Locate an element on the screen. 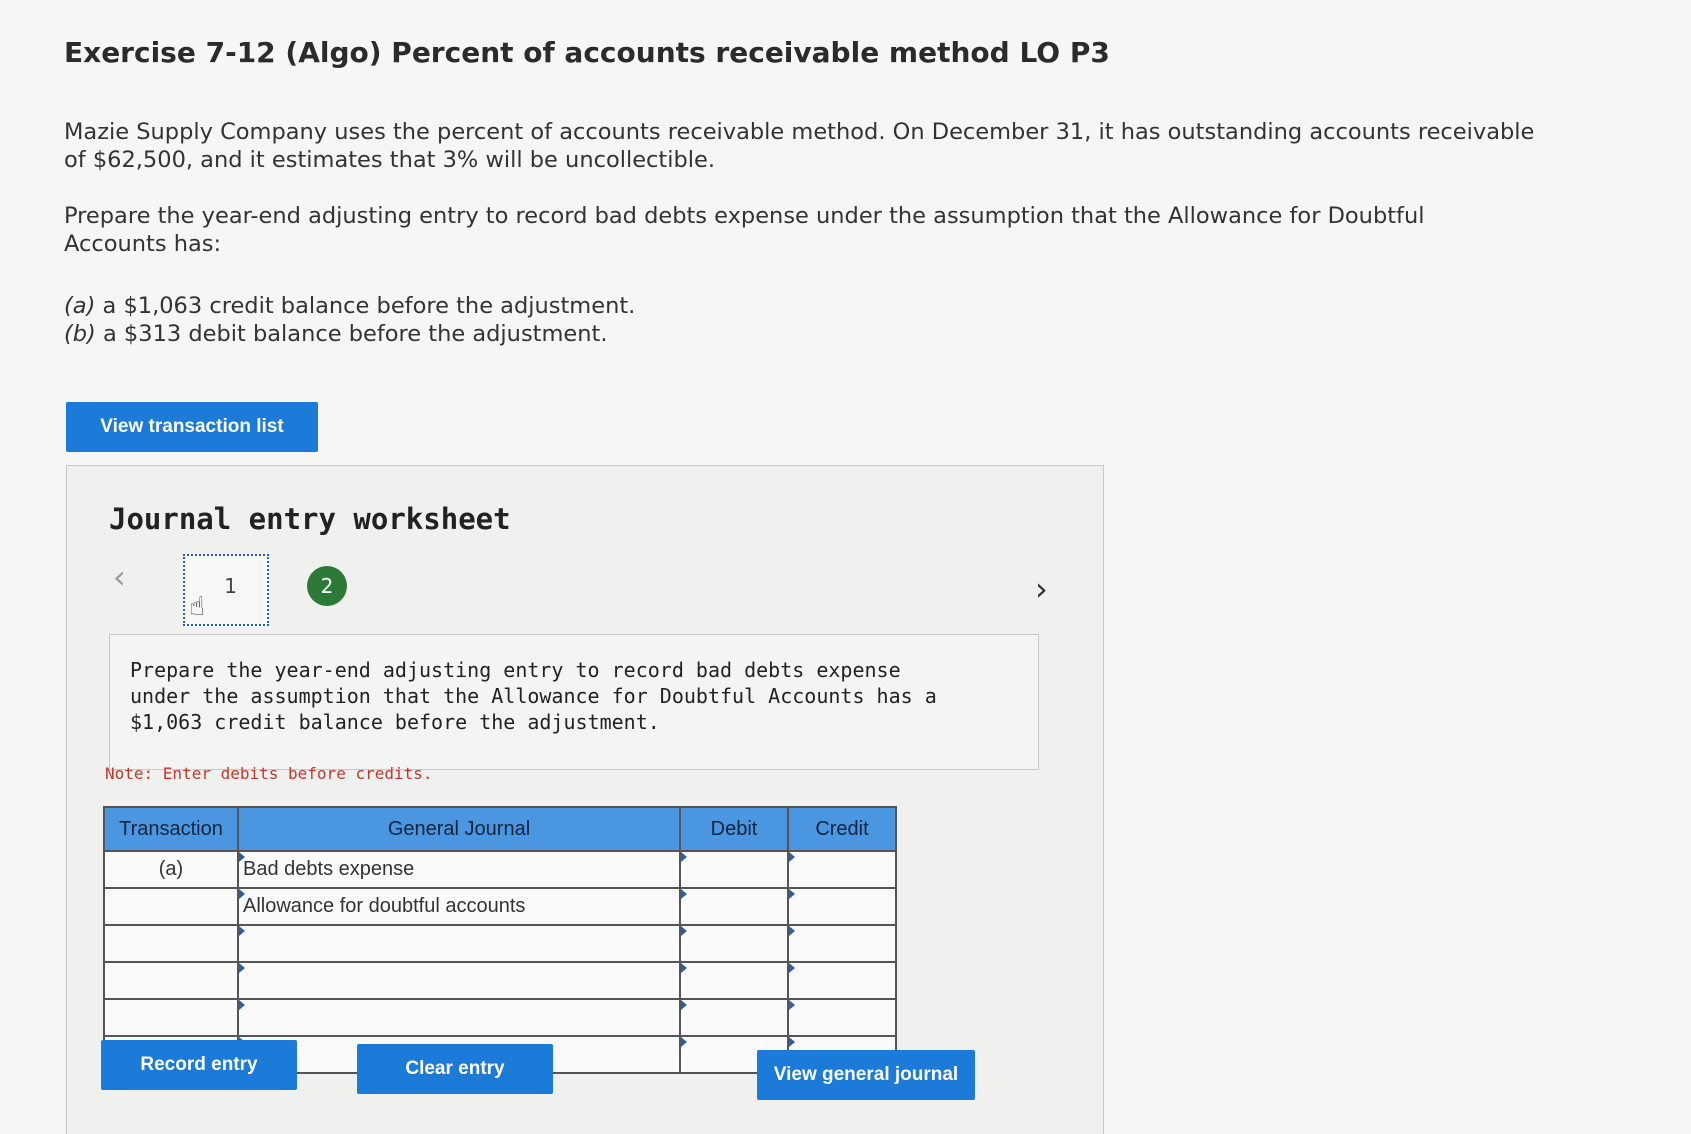 Image resolution: width=1691 pixels, height=1134 pixels. chevron-left-icon: ‹ is located at coordinates (119, 577).